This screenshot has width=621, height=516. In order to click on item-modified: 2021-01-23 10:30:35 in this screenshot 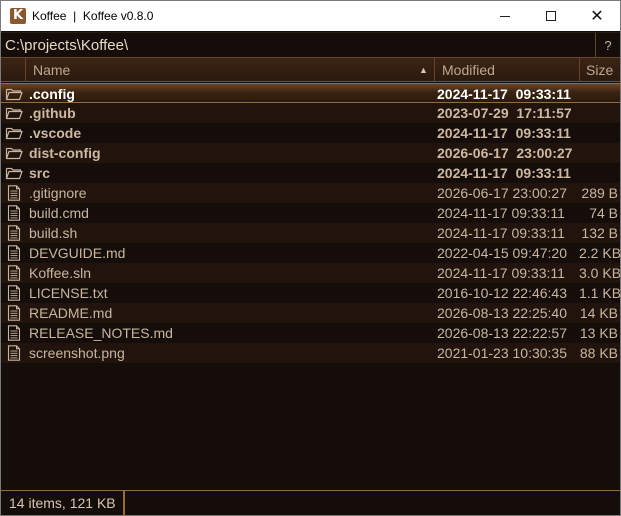, I will do `click(502, 353)`.